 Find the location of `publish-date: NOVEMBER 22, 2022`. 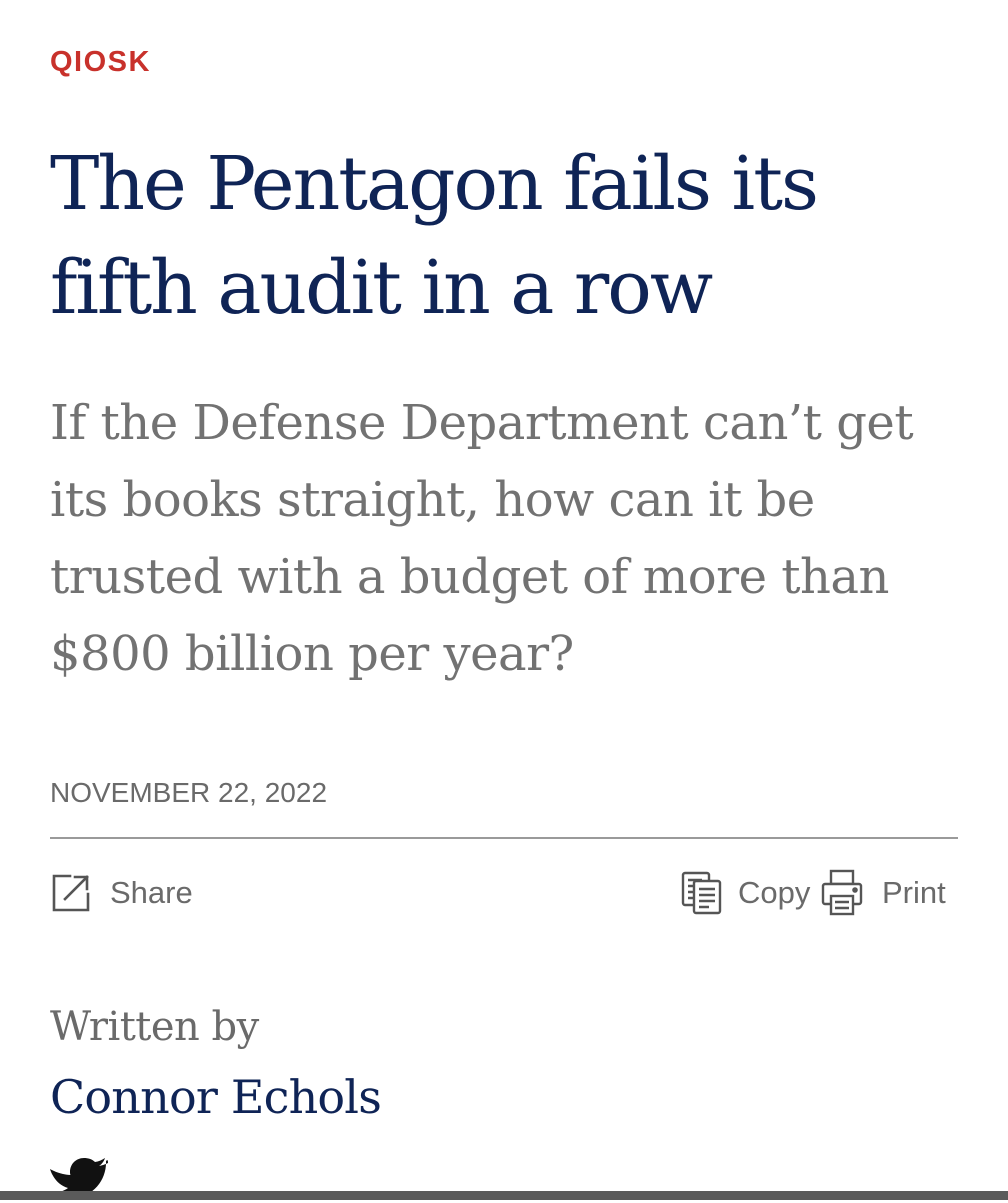

publish-date: NOVEMBER 22, 2022 is located at coordinates (189, 792).